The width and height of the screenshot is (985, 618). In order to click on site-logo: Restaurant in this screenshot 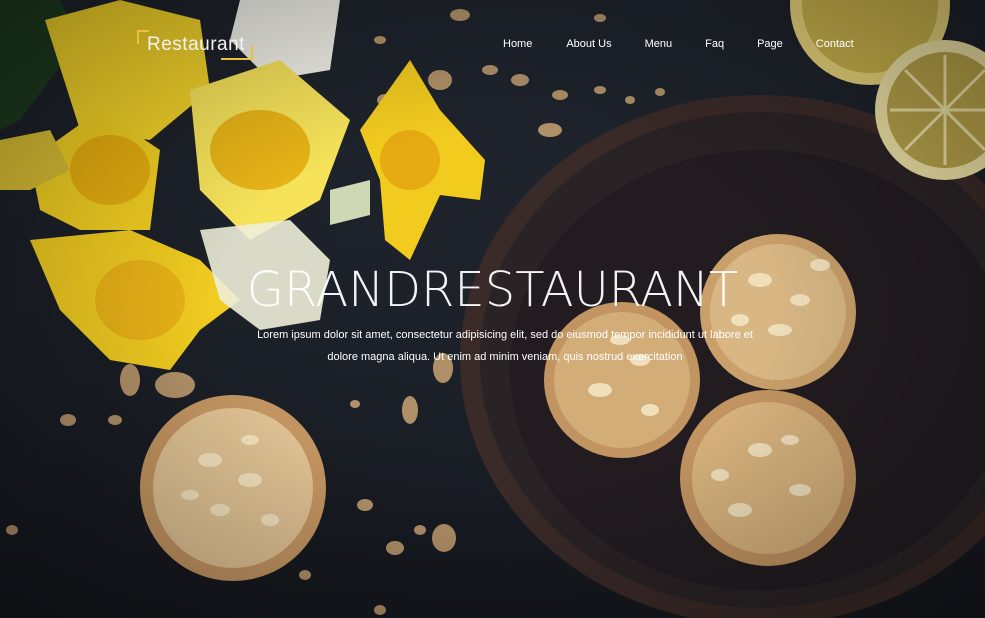, I will do `click(195, 45)`.